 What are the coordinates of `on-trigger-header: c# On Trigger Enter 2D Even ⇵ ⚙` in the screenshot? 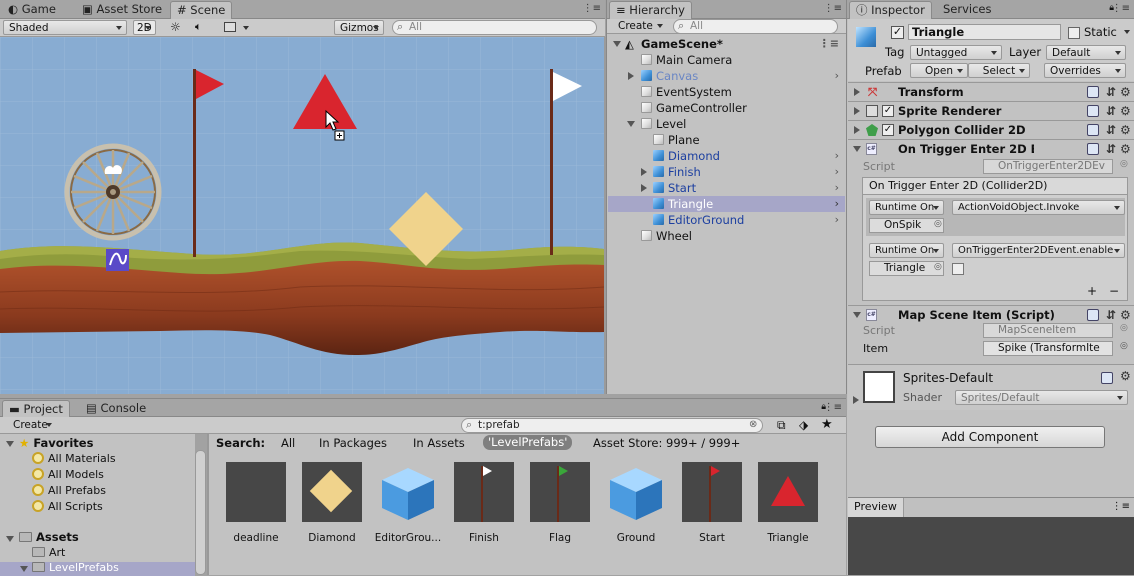 It's located at (991, 148).